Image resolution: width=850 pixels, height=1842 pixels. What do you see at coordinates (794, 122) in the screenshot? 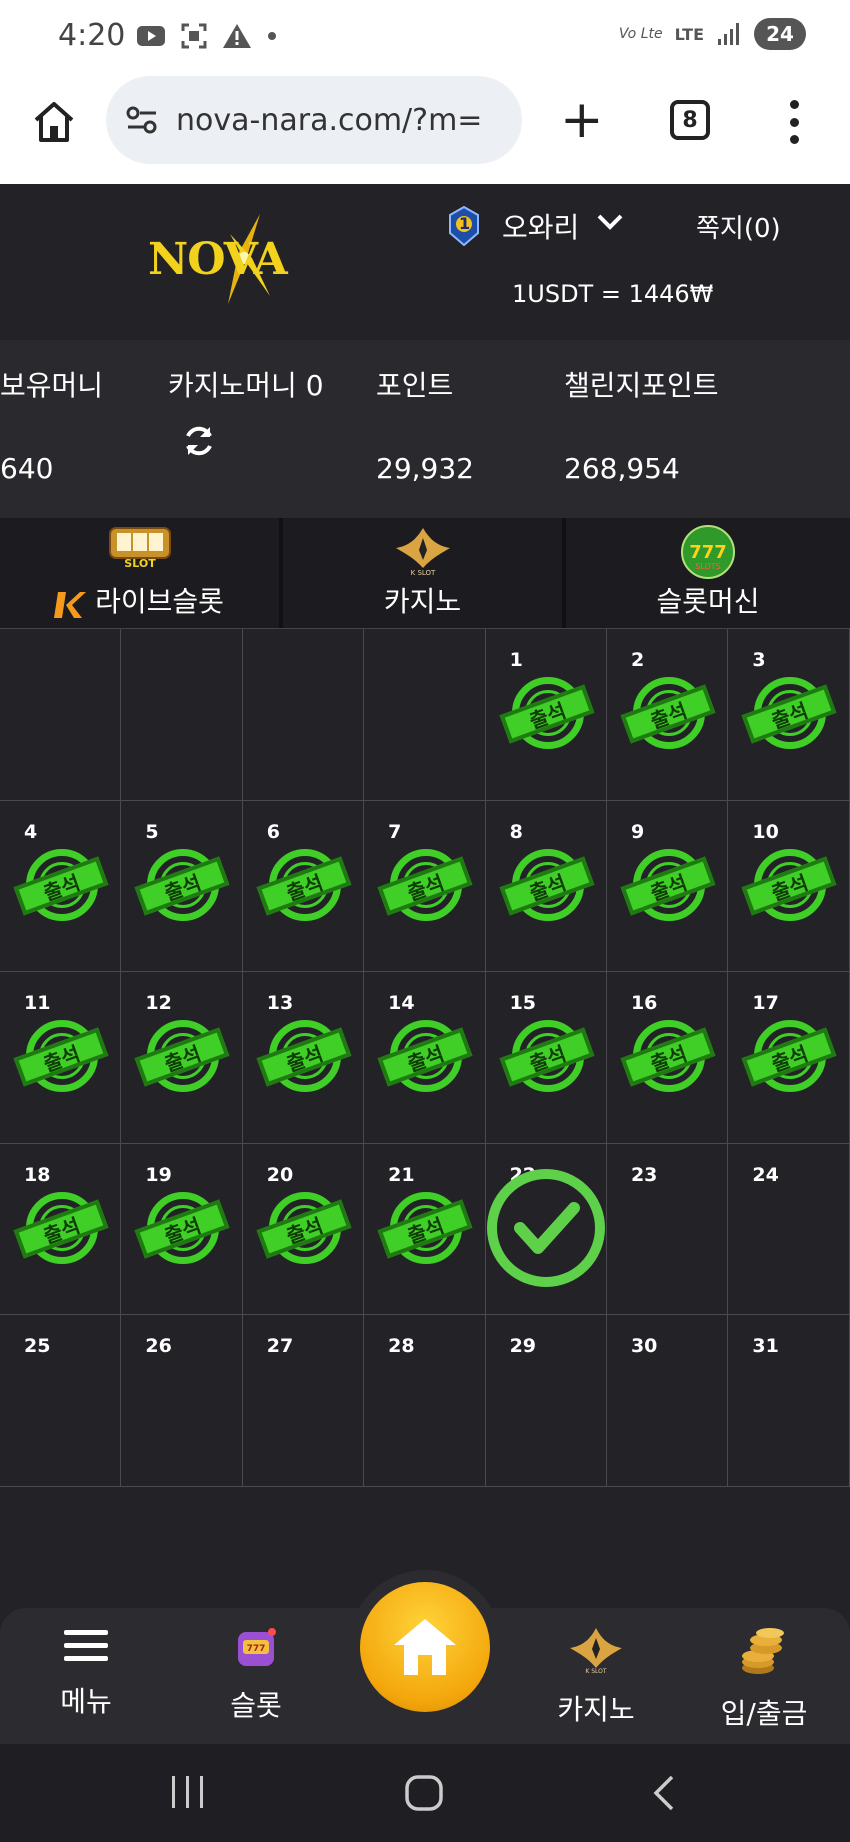
I see `browser-menu-icon` at bounding box center [794, 122].